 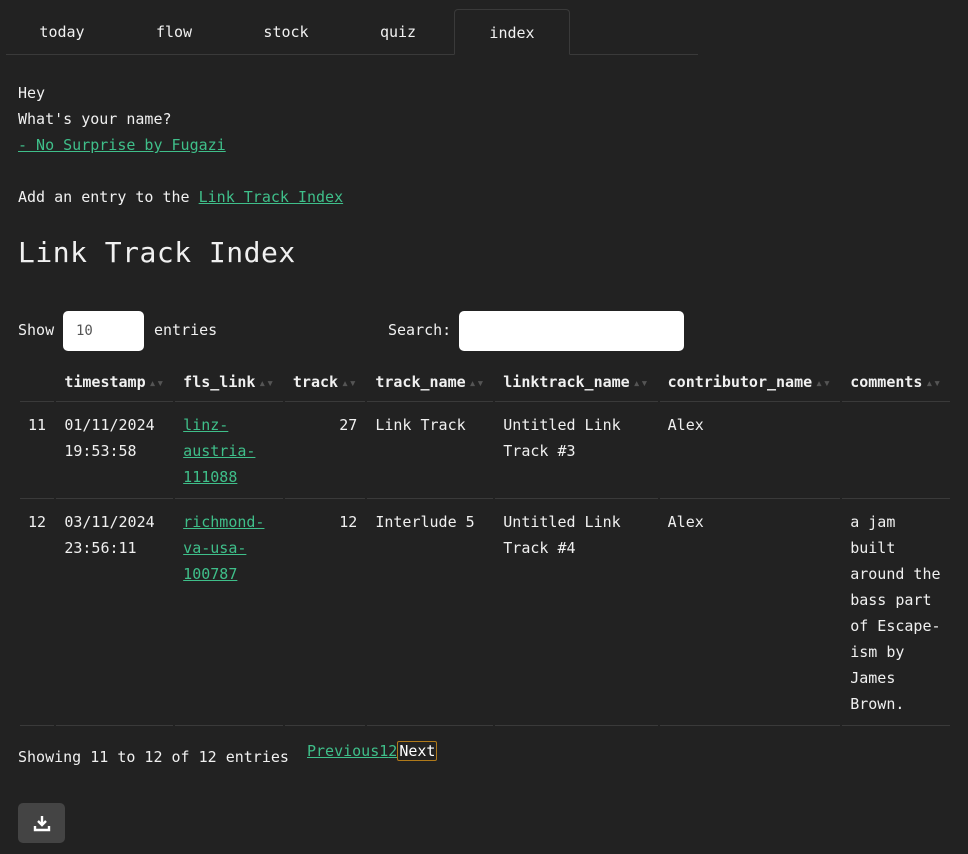 What do you see at coordinates (512, 32) in the screenshot?
I see `tab-index: index` at bounding box center [512, 32].